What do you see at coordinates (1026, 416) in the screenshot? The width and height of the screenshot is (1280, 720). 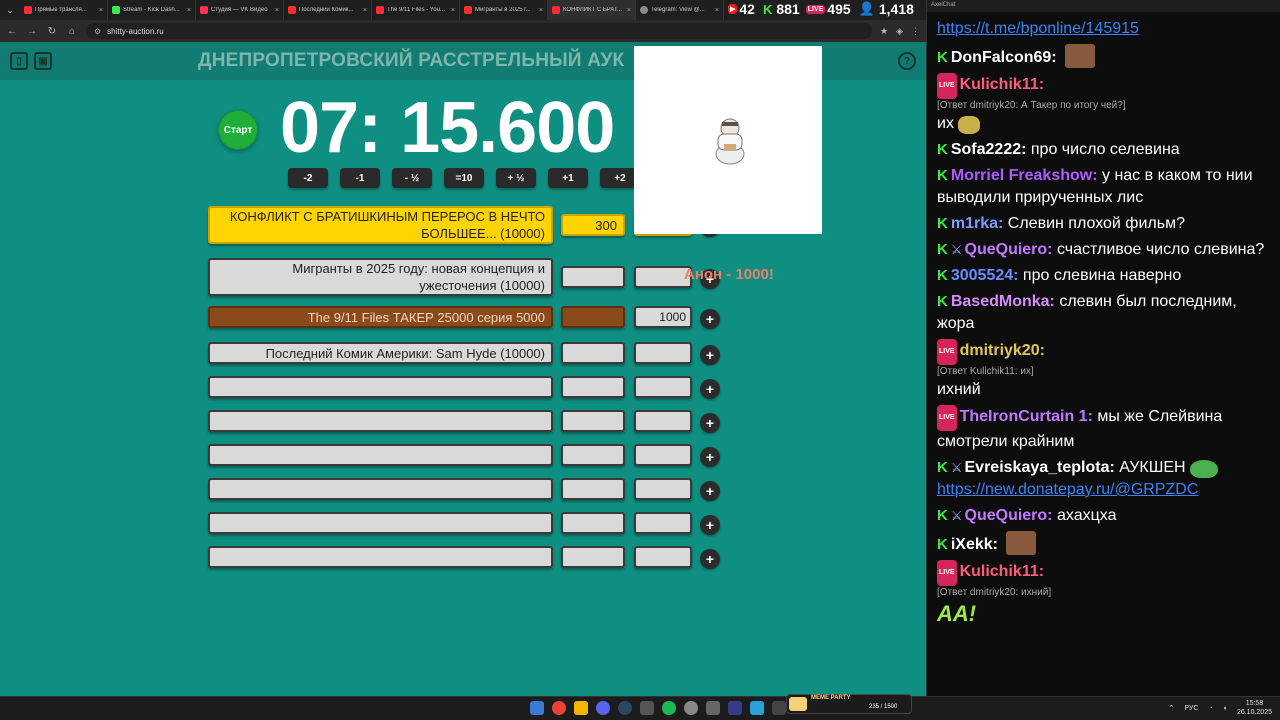 I see `chat-username: TheIronCurtain 1:` at bounding box center [1026, 416].